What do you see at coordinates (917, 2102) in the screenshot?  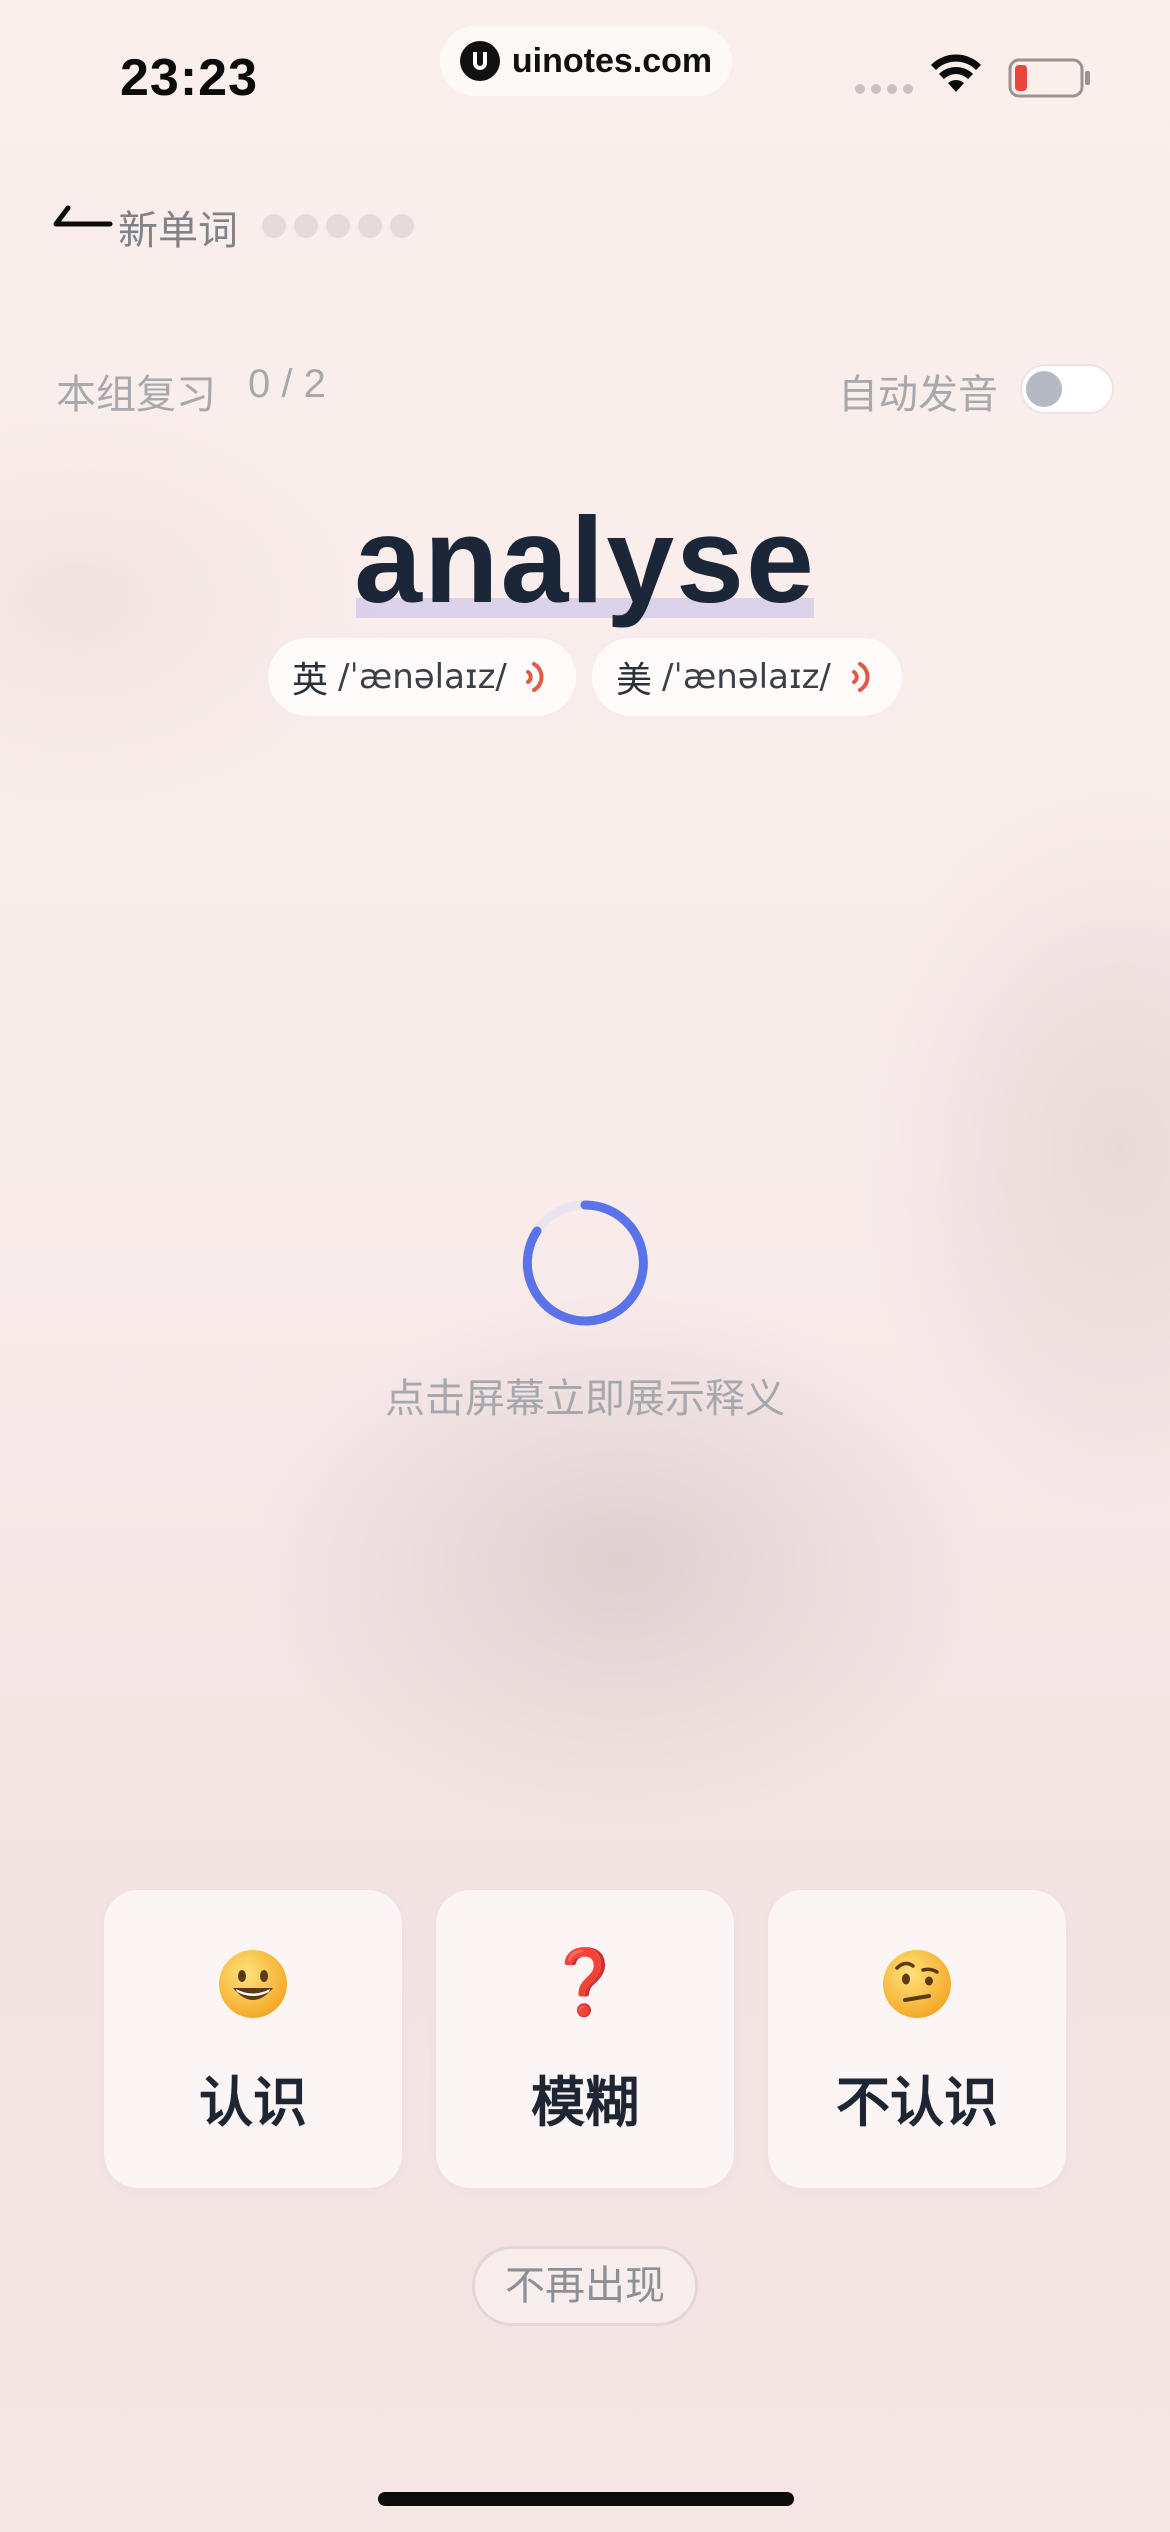 I see `unknown-label: 不认识` at bounding box center [917, 2102].